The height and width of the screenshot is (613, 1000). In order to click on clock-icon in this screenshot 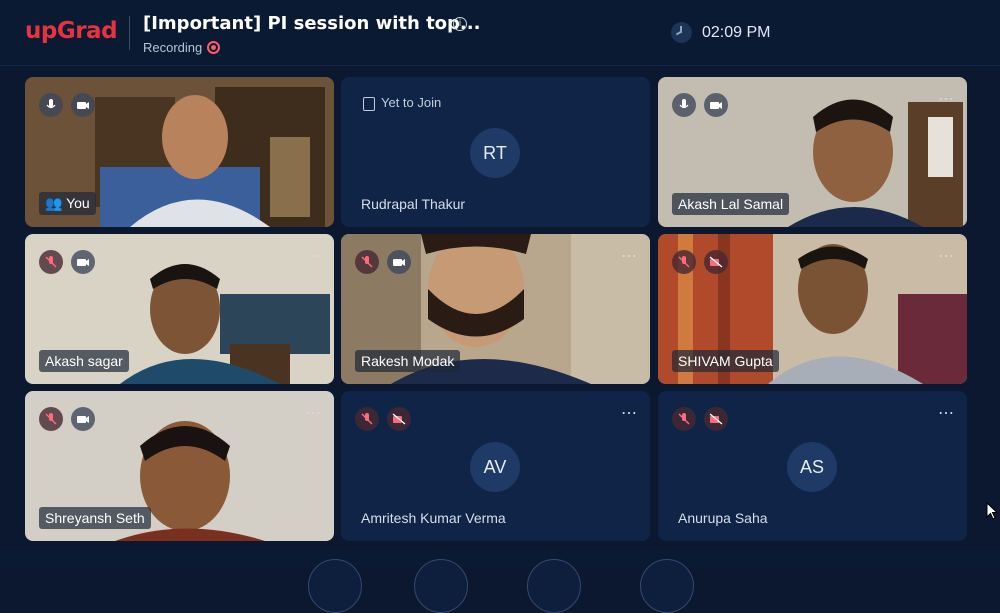, I will do `click(681, 32)`.